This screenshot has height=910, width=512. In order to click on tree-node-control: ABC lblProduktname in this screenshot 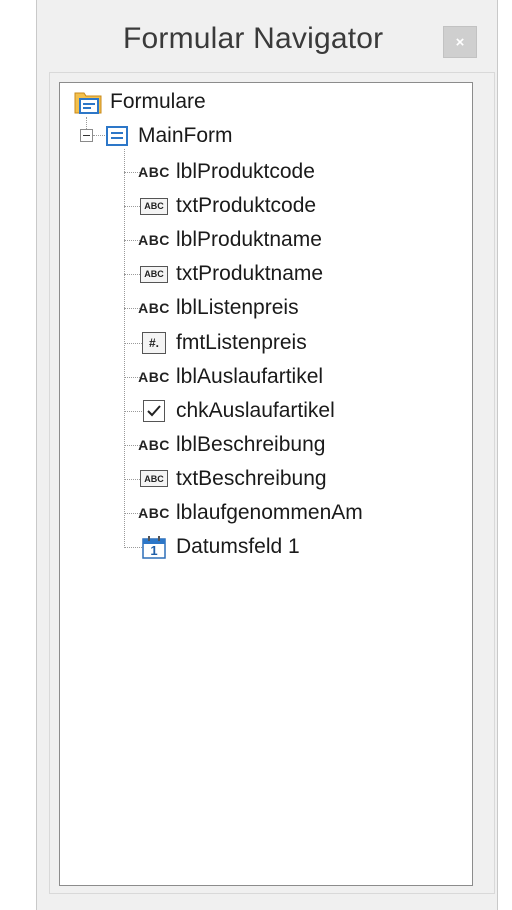, I will do `click(228, 240)`.